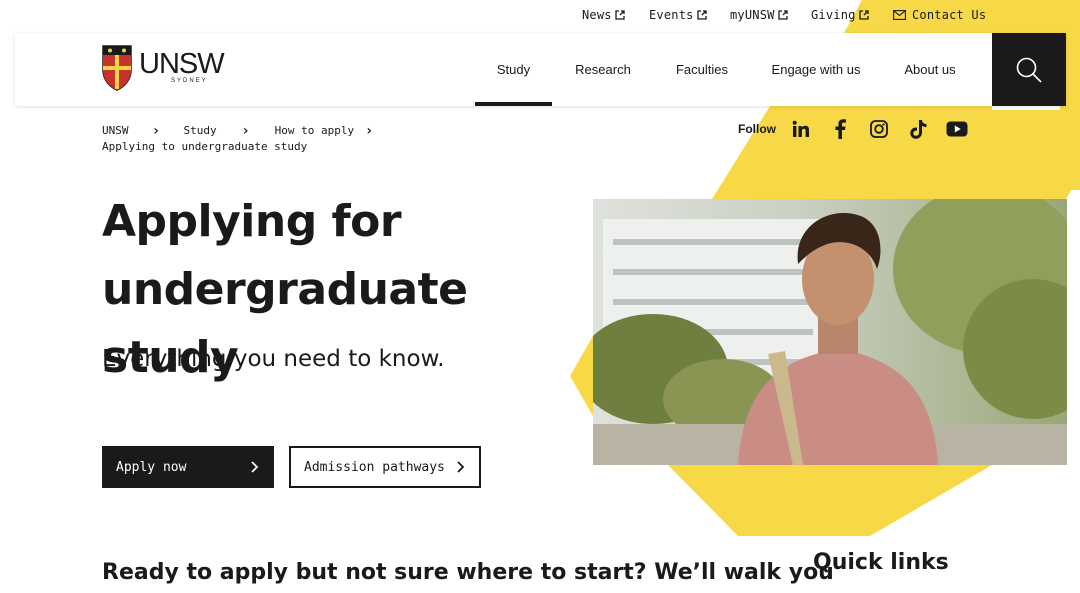 This screenshot has width=1080, height=593. I want to click on youtube-icon, so click(957, 129).